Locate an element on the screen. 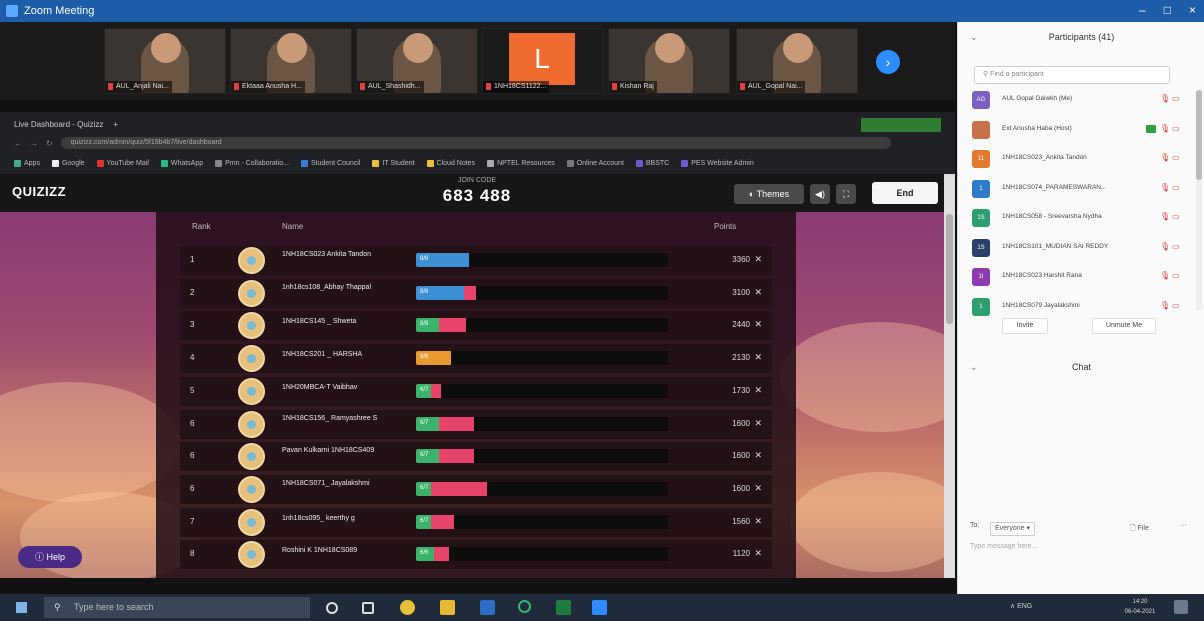 The height and width of the screenshot is (621, 1204). player-points: 1120 is located at coordinates (741, 554).